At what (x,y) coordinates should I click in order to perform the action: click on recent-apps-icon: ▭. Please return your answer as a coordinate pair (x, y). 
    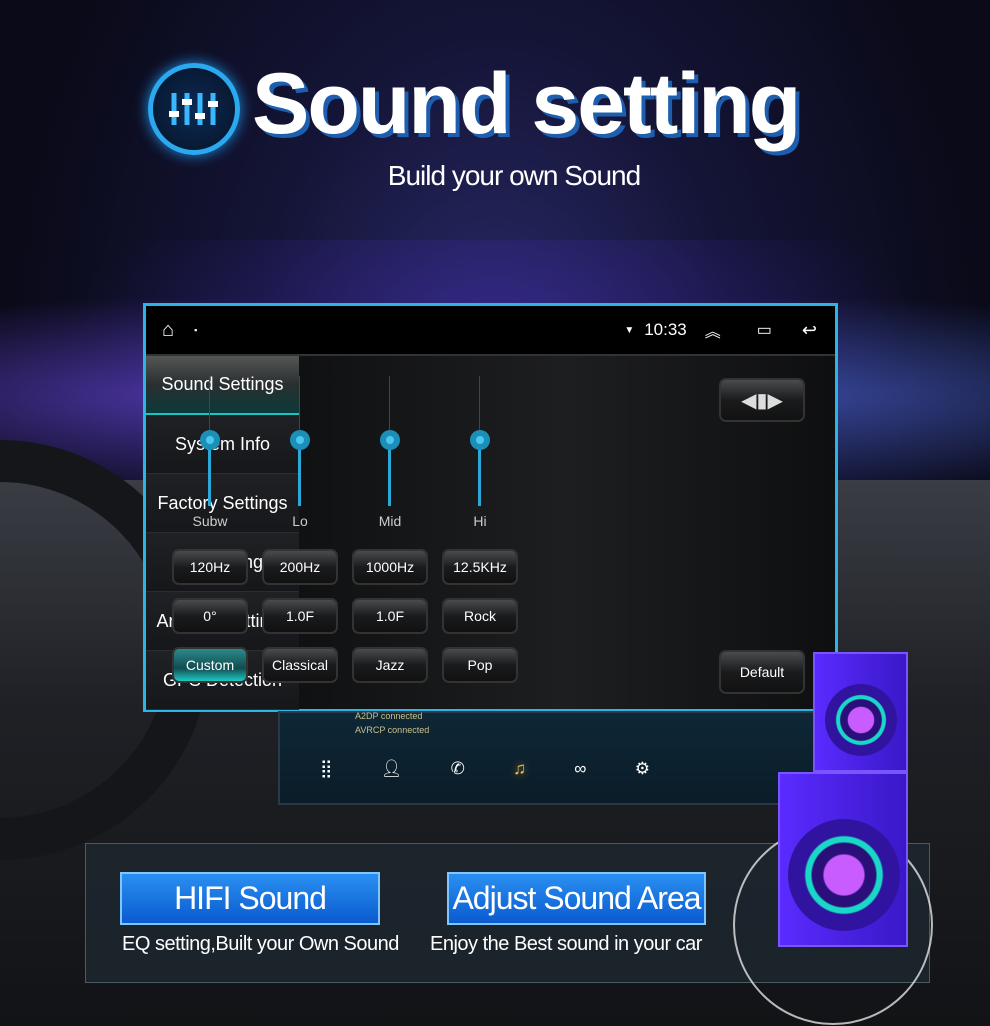
    Looking at the image, I should click on (764, 330).